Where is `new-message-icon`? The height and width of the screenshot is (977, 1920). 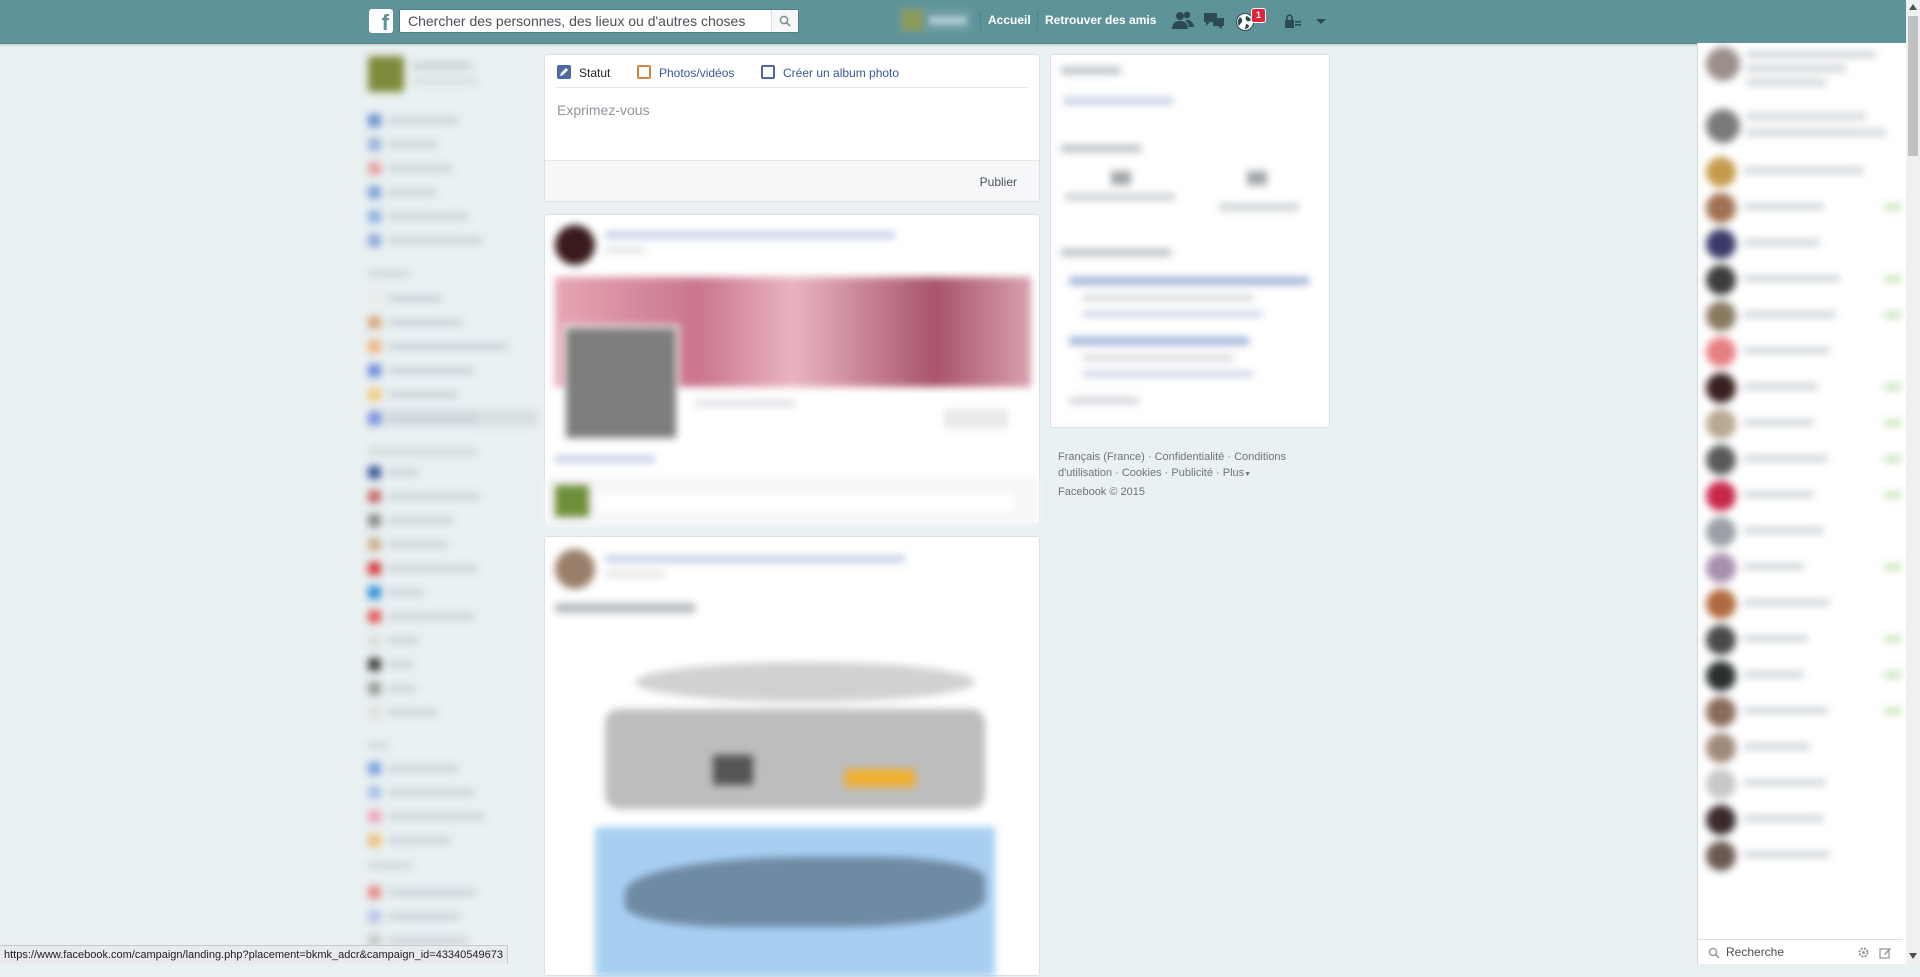 new-message-icon is located at coordinates (1885, 952).